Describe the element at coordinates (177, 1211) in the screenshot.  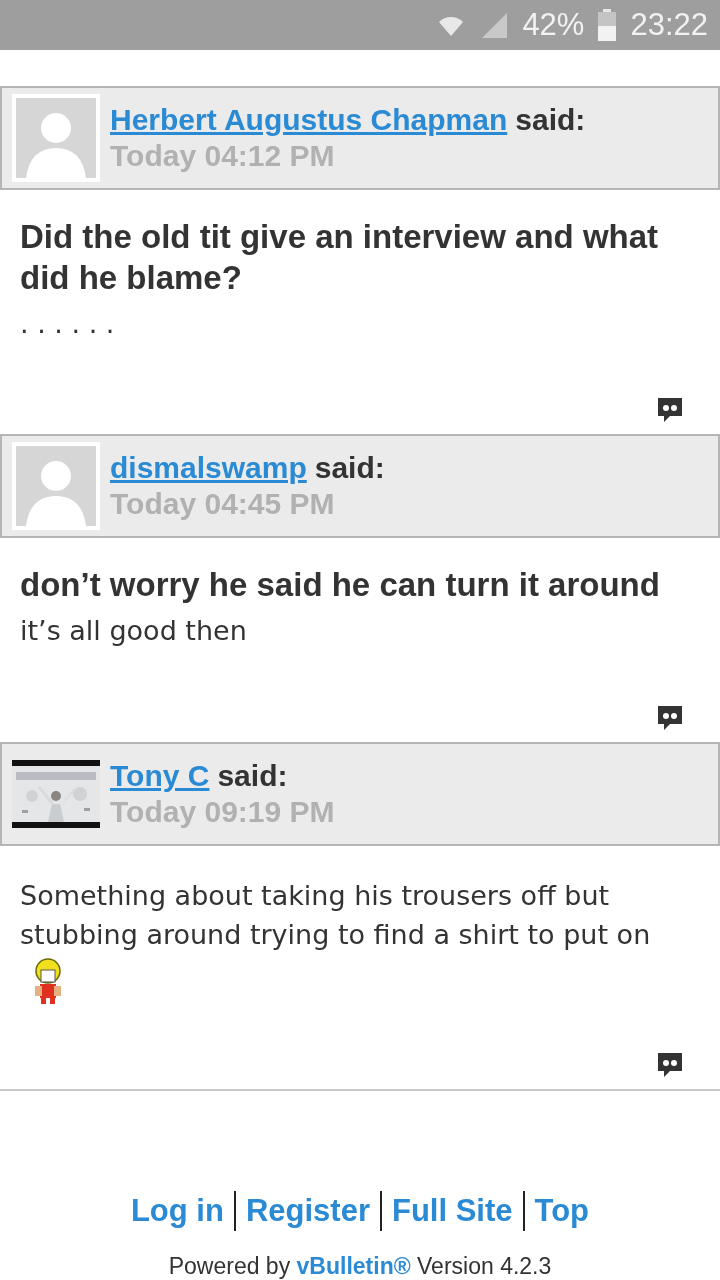
I see `footer-link: Log in` at that location.